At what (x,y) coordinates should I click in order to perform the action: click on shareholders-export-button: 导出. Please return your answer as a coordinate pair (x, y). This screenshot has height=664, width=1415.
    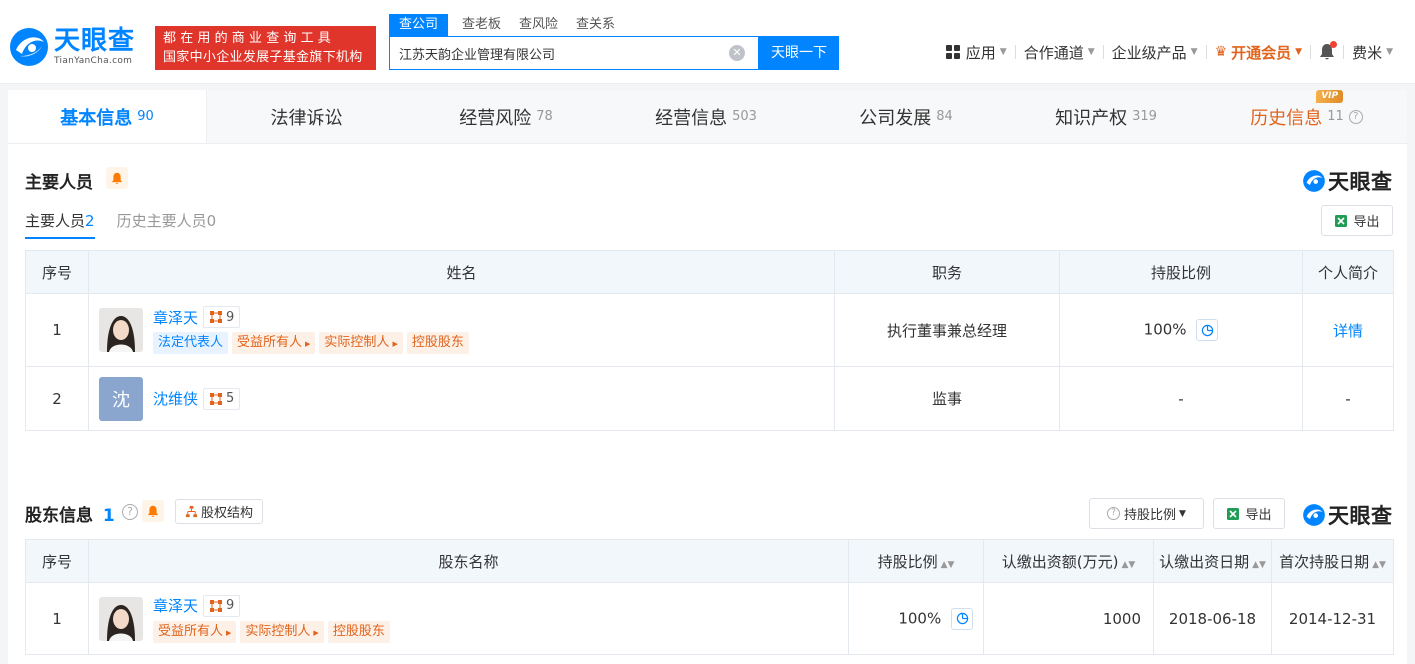
    Looking at the image, I should click on (1249, 513).